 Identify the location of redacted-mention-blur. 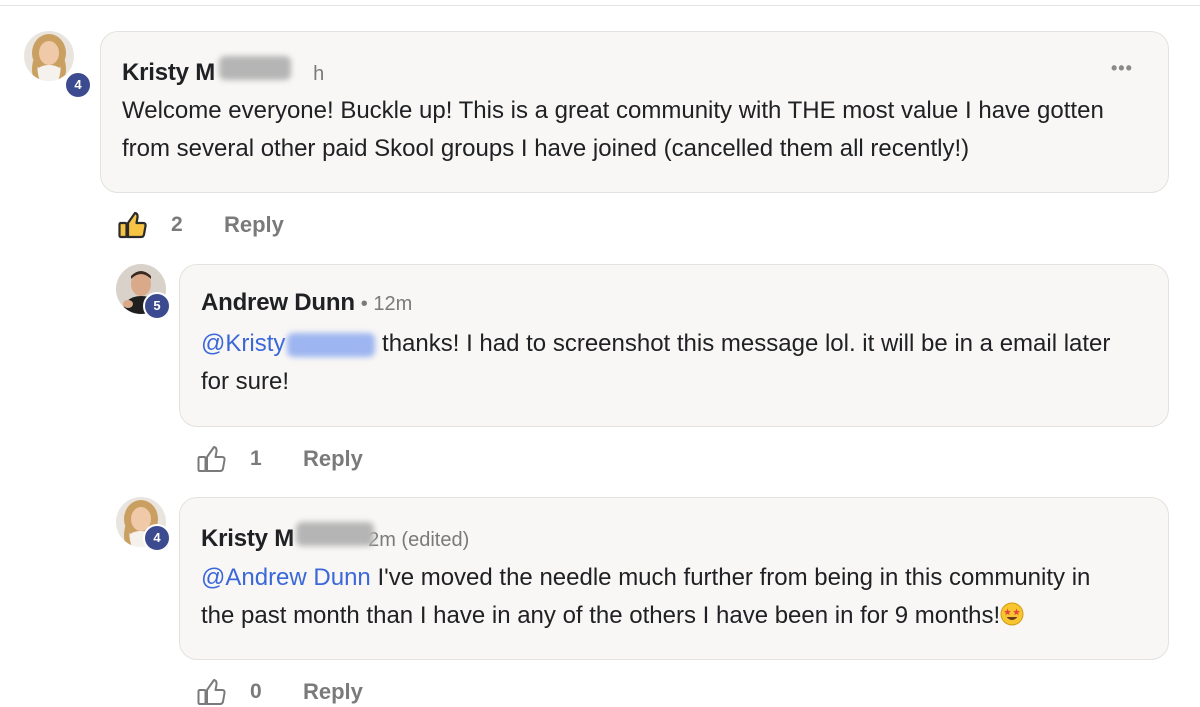
(331, 344).